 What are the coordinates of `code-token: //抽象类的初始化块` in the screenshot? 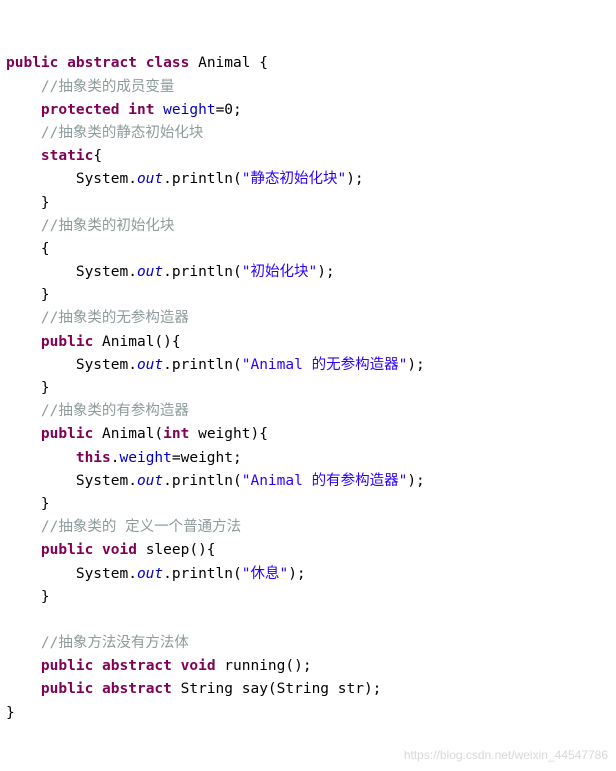 It's located at (107, 225).